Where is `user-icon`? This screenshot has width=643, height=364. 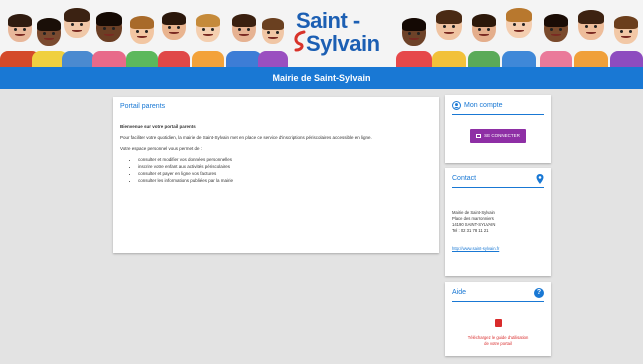
user-icon is located at coordinates (456, 105).